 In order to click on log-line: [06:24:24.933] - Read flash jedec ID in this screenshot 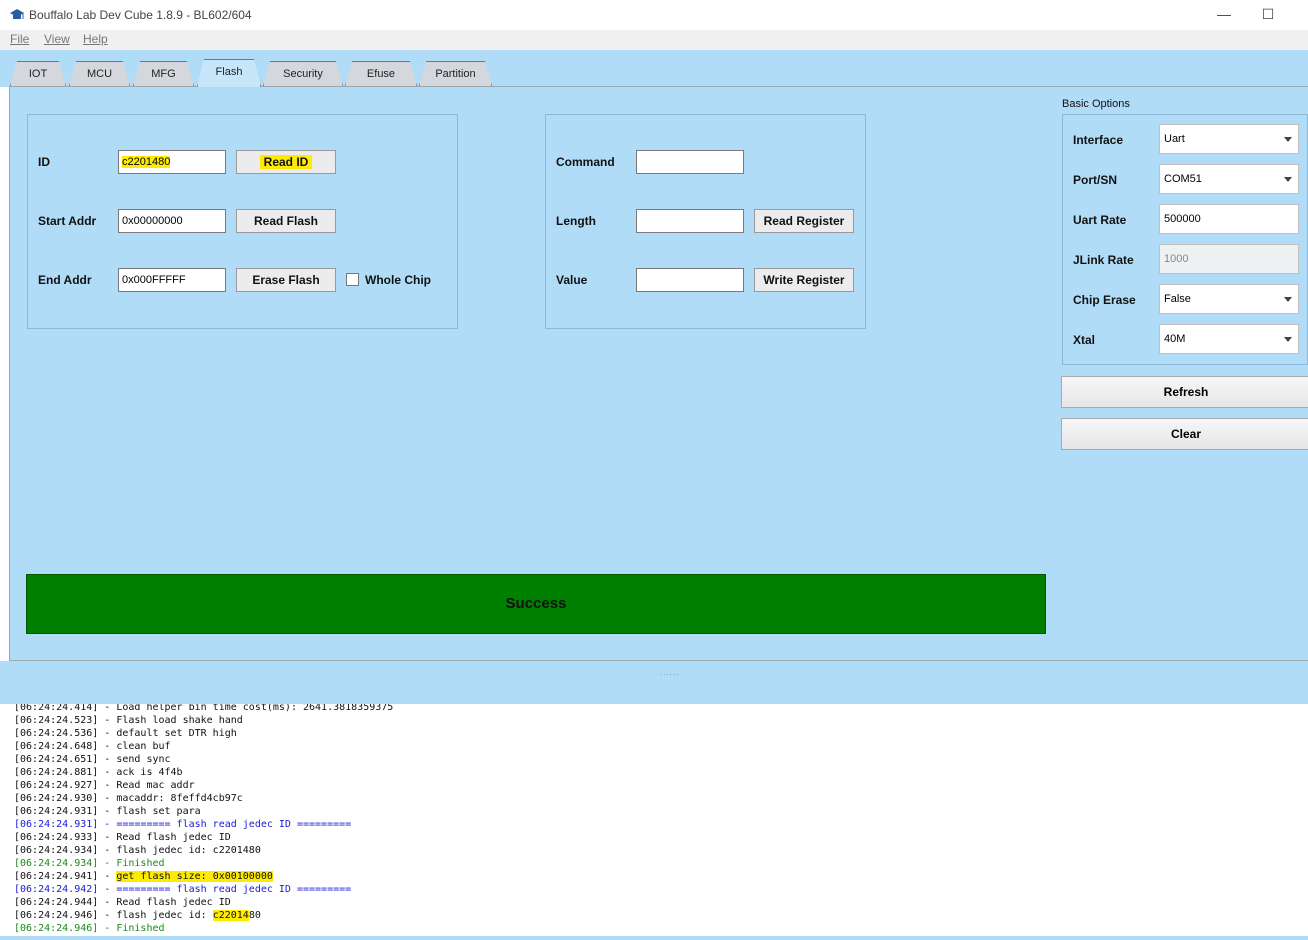, I will do `click(122, 837)`.